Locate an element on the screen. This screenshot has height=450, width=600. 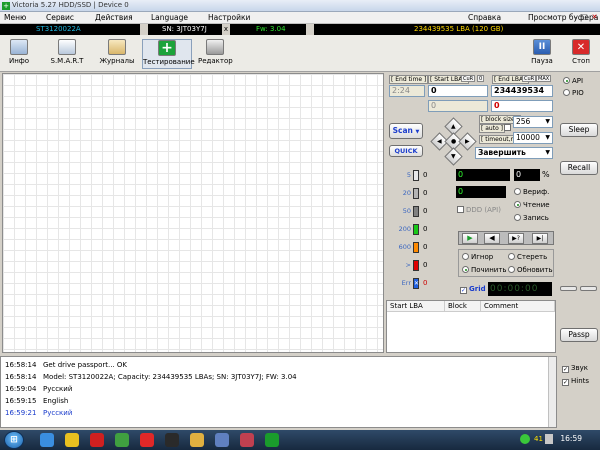
end-lba-input: 234439534 is located at coordinates (522, 91).